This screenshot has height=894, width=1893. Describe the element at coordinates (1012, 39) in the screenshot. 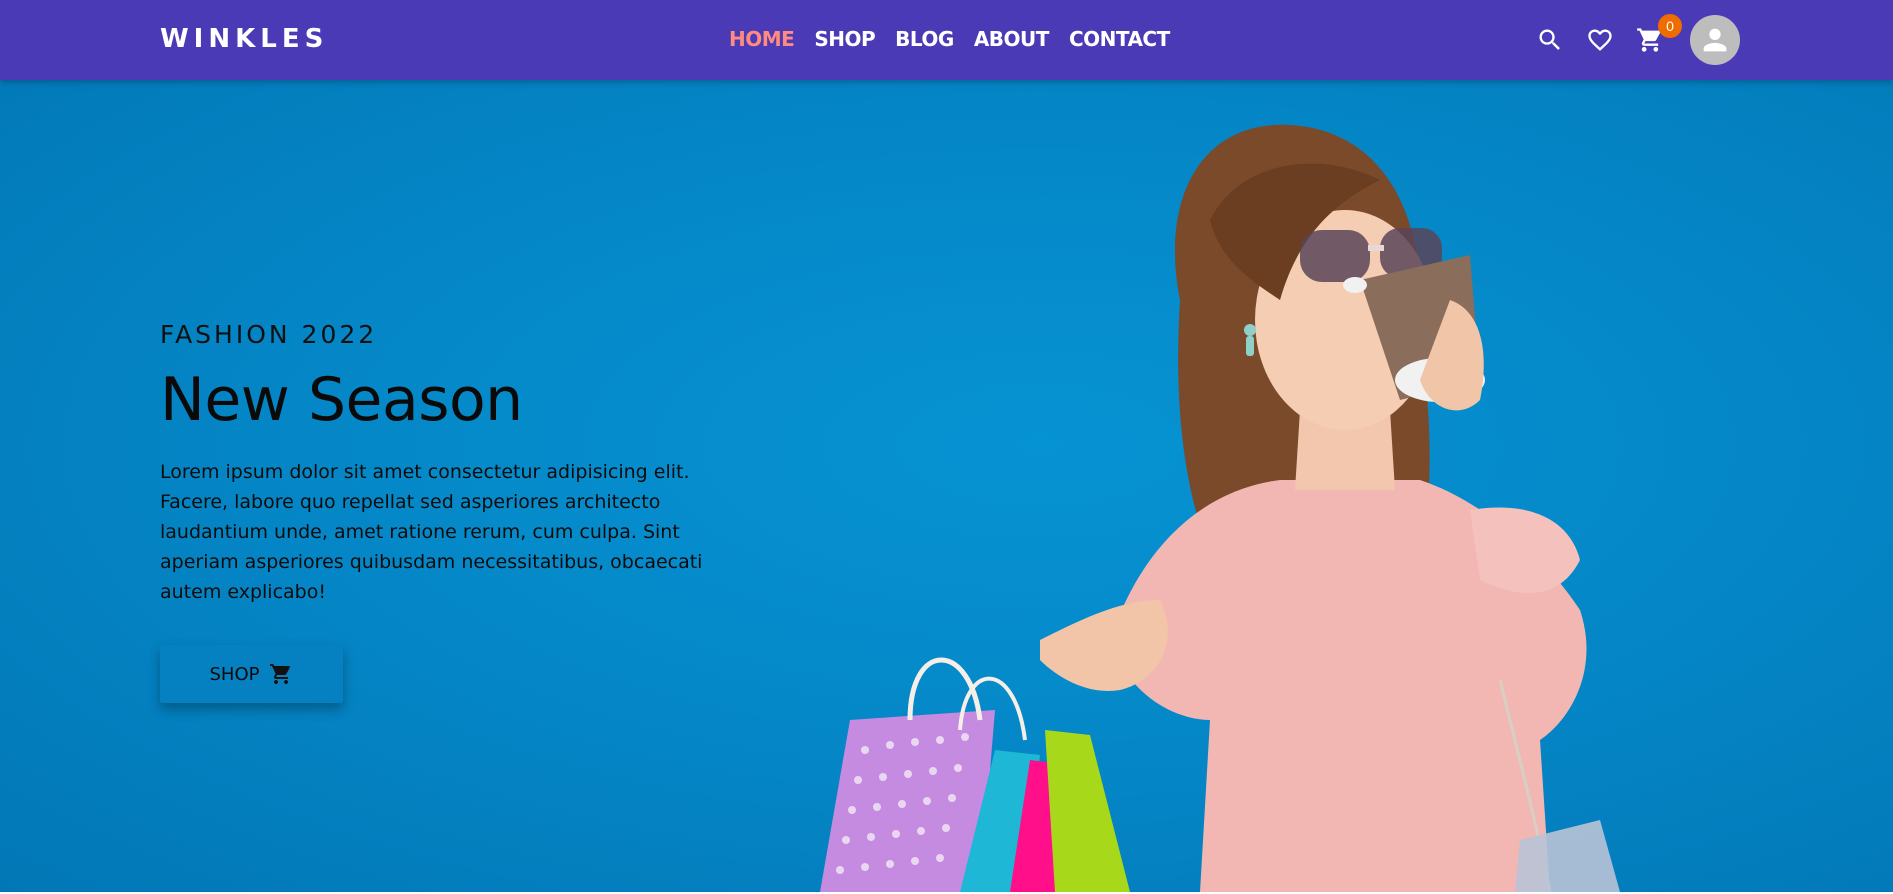

I see `nav-link-about: ABOUT` at that location.